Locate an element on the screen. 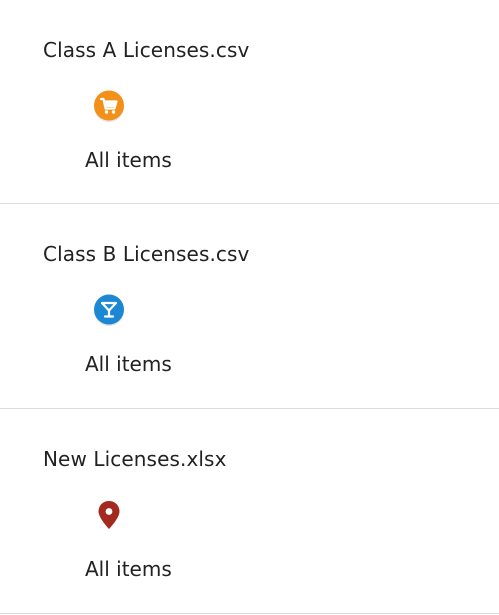 This screenshot has width=499, height=615. shopping-cart-icon is located at coordinates (109, 106).